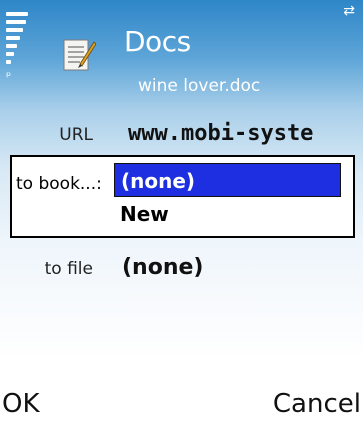  Describe the element at coordinates (227, 180) in the screenshot. I see `bookmark-option-none: (none)` at that location.